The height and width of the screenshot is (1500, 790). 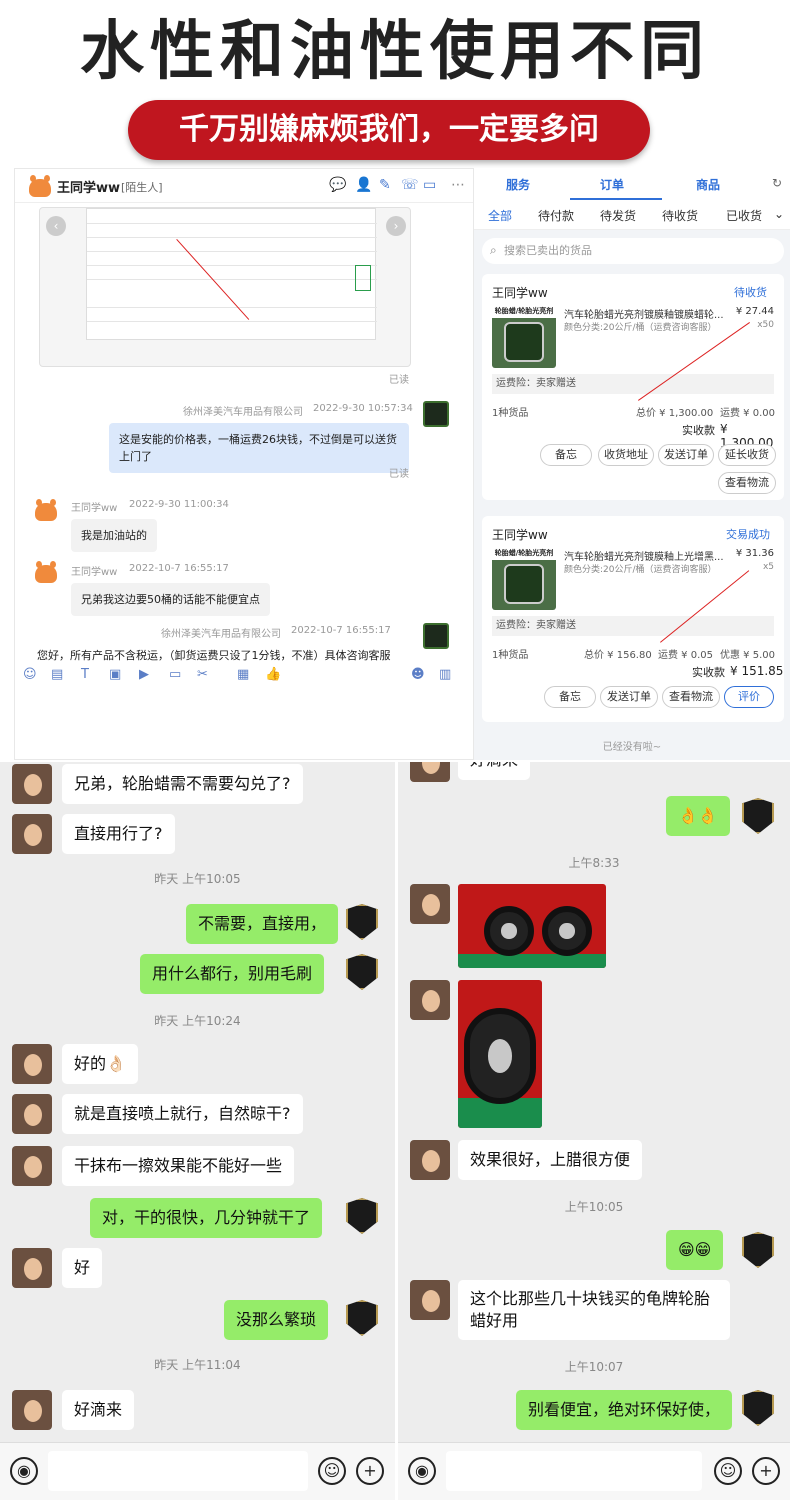 What do you see at coordinates (94, 572) in the screenshot?
I see `msg-sender: 王同学ww` at bounding box center [94, 572].